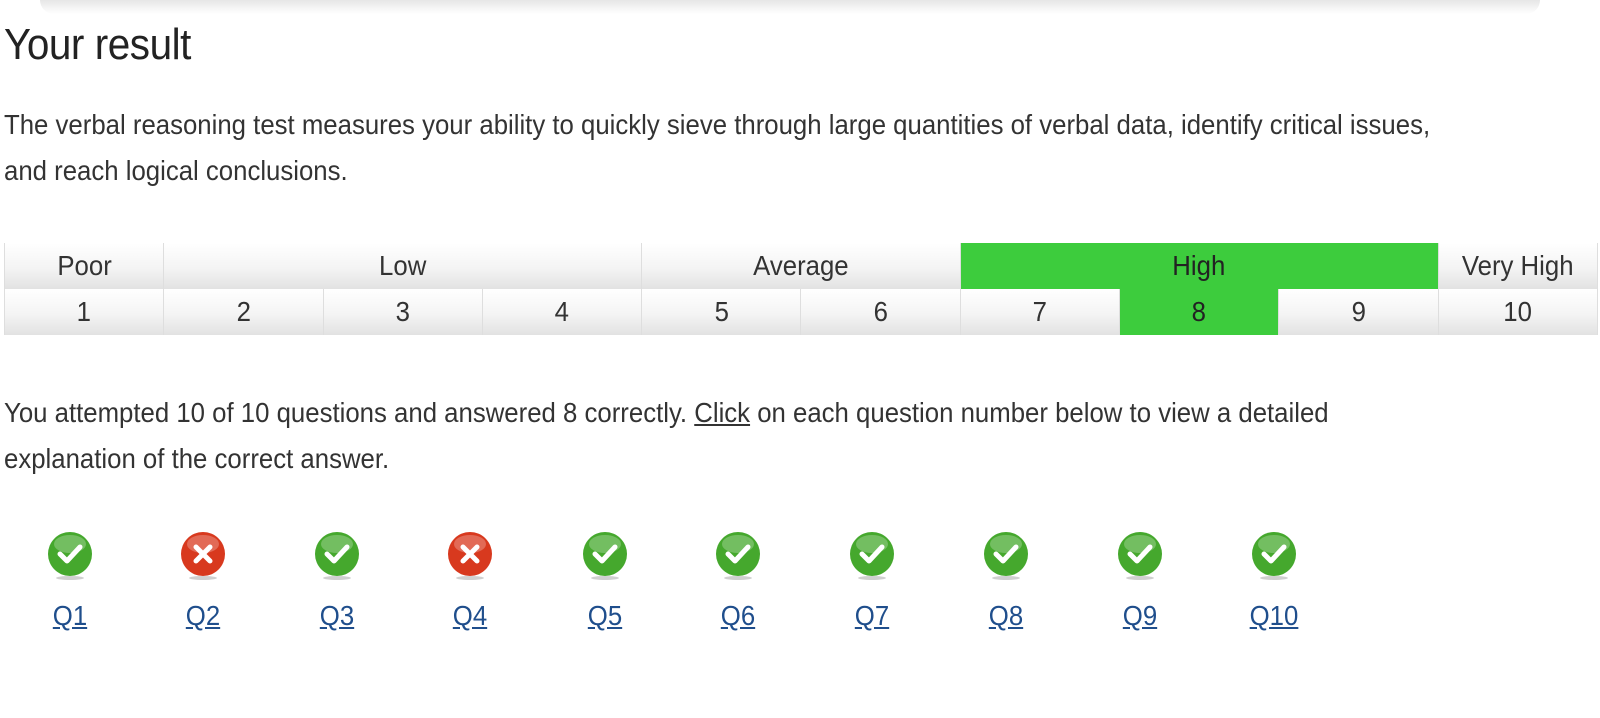  I want to click on score-cell: 5, so click(721, 312).